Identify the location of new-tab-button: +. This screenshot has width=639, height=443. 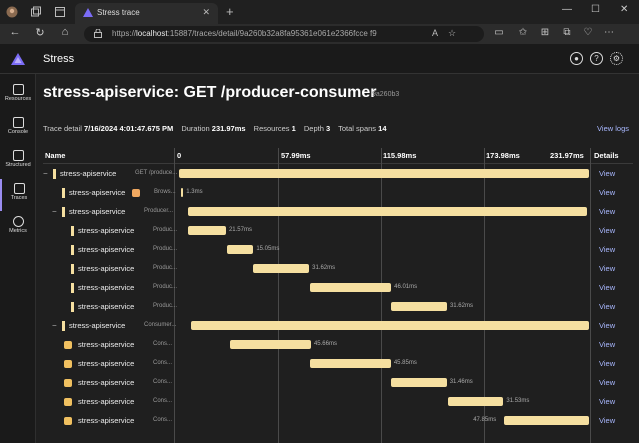
(230, 11).